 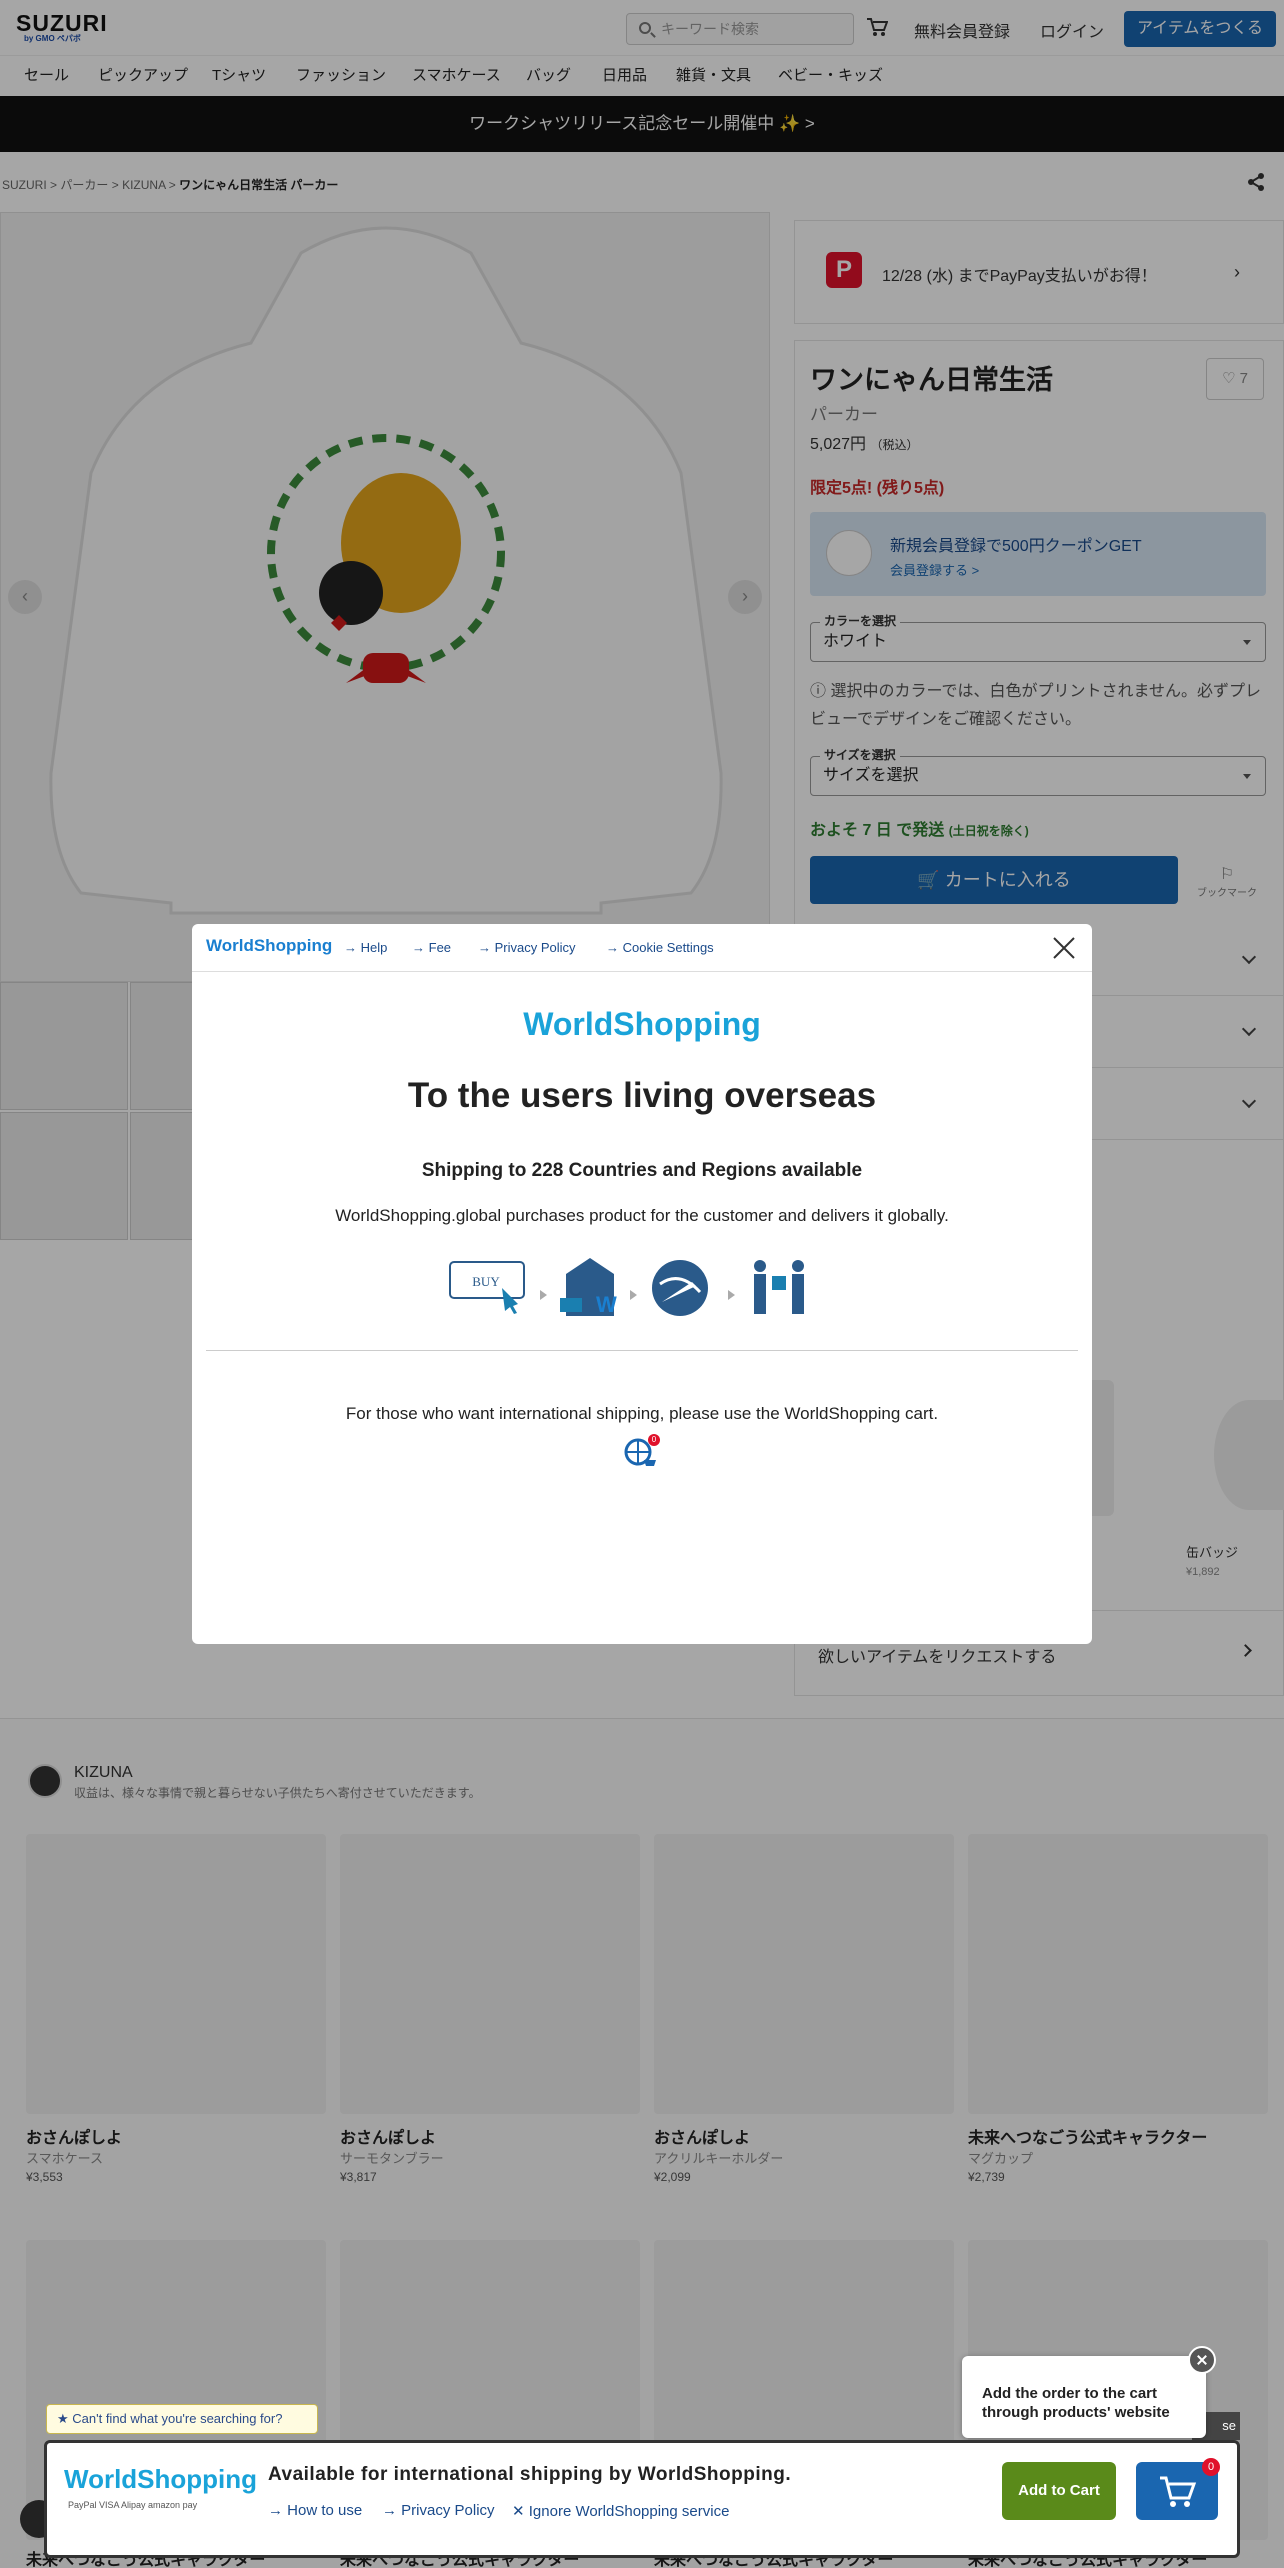 I want to click on cookie-label: Cookie Settings, so click(x=668, y=947).